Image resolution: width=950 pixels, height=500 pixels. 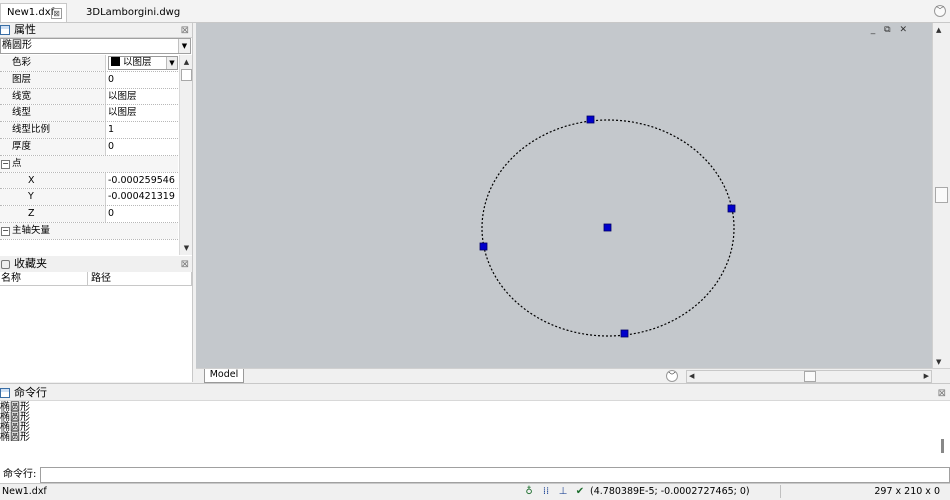 I want to click on tab-model: Model, so click(x=224, y=376).